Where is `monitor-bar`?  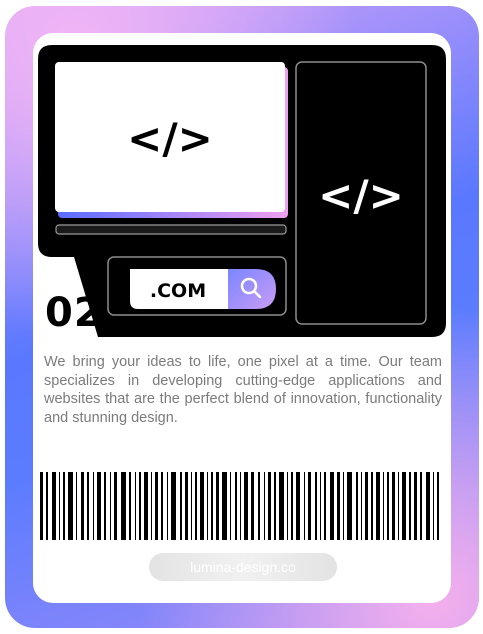 monitor-bar is located at coordinates (171, 229).